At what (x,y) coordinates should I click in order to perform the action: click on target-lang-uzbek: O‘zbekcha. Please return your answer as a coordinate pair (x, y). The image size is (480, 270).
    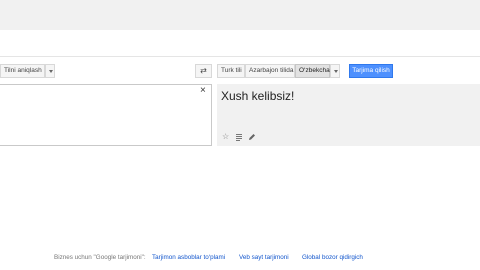
    Looking at the image, I should click on (312, 71).